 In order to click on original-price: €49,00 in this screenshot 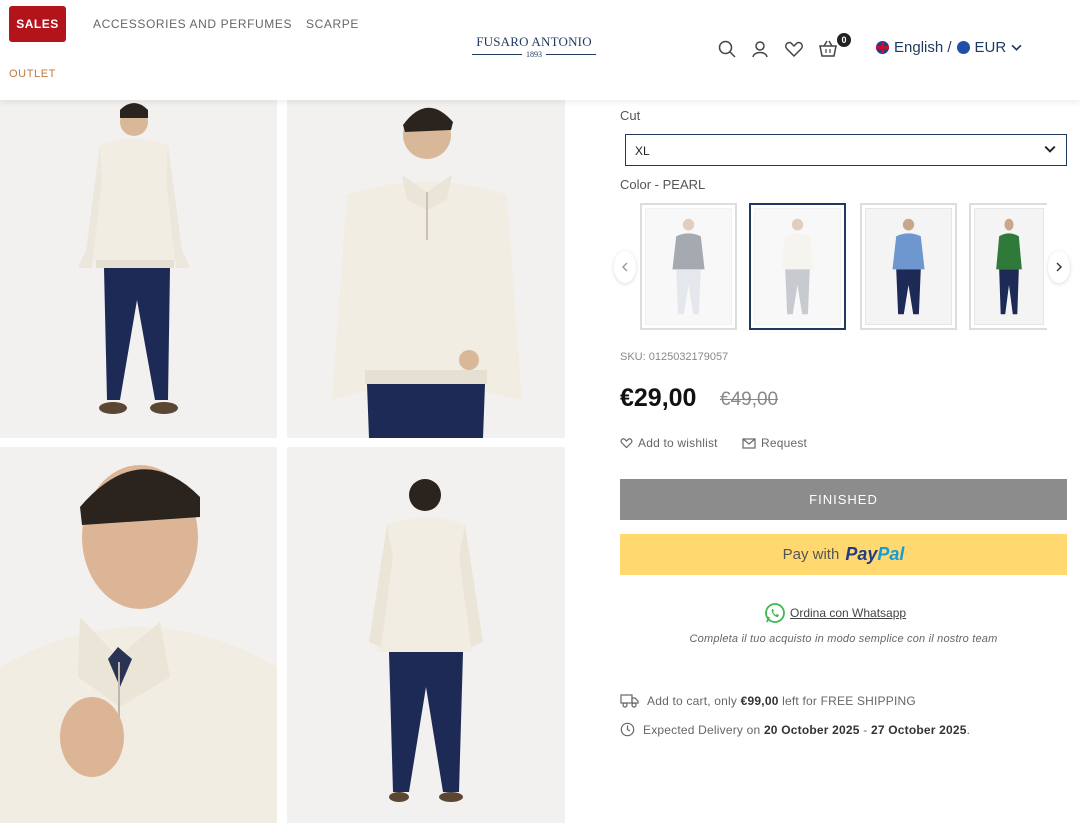, I will do `click(749, 399)`.